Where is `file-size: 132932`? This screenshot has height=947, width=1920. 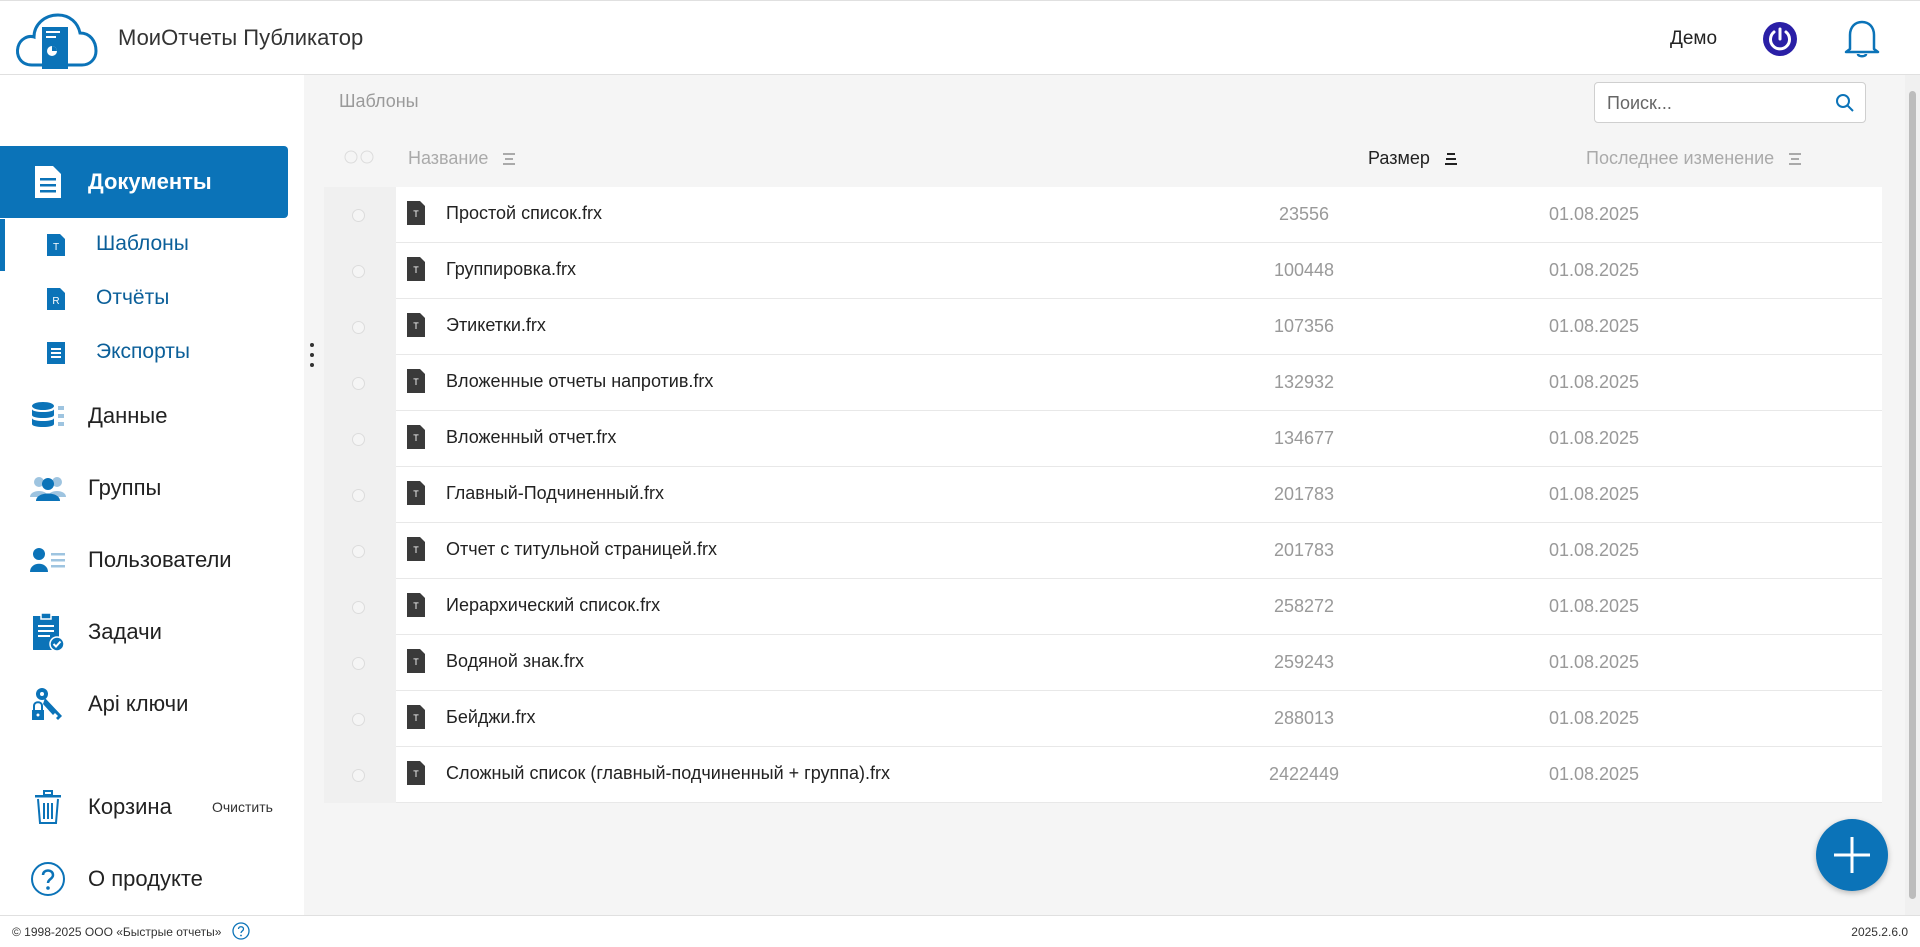 file-size: 132932 is located at coordinates (1304, 382).